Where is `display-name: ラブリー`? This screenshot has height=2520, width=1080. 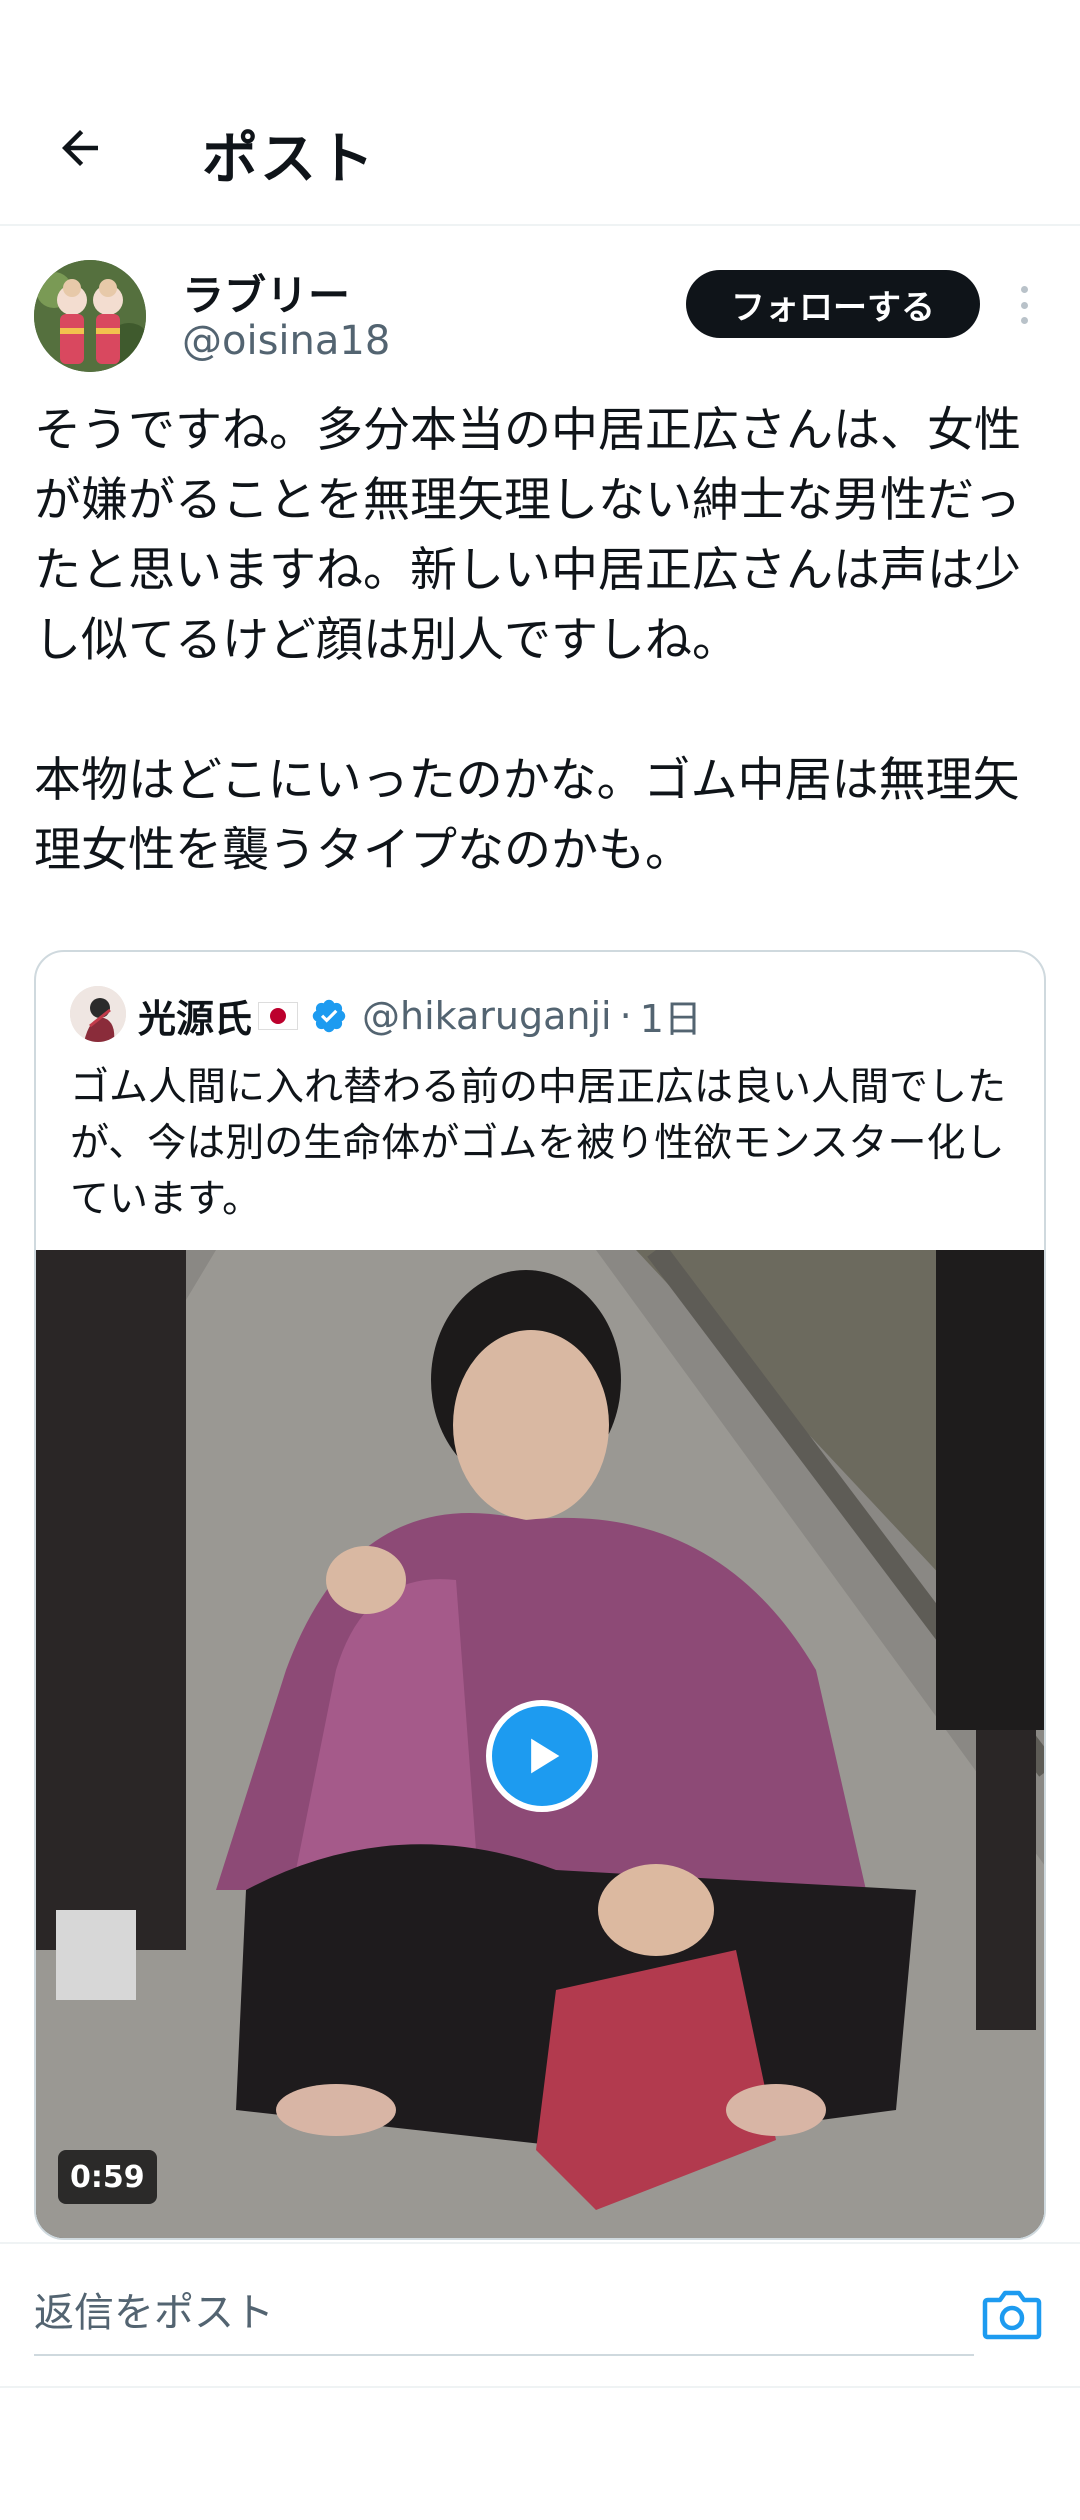
display-name: ラブリー is located at coordinates (266, 292).